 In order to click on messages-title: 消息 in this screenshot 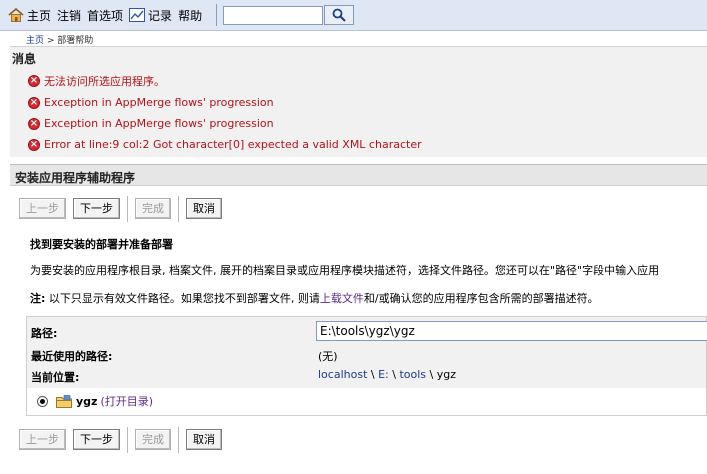, I will do `click(24, 59)`.